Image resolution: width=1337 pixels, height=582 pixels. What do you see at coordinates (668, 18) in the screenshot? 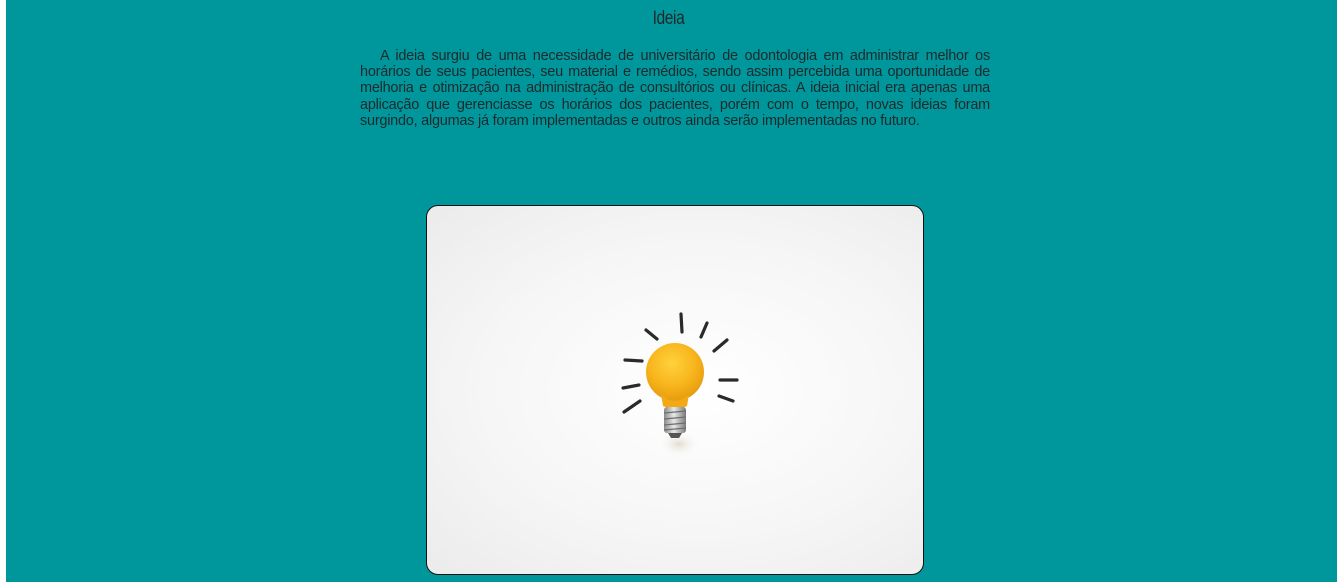
I see `section-title: Ideia` at bounding box center [668, 18].